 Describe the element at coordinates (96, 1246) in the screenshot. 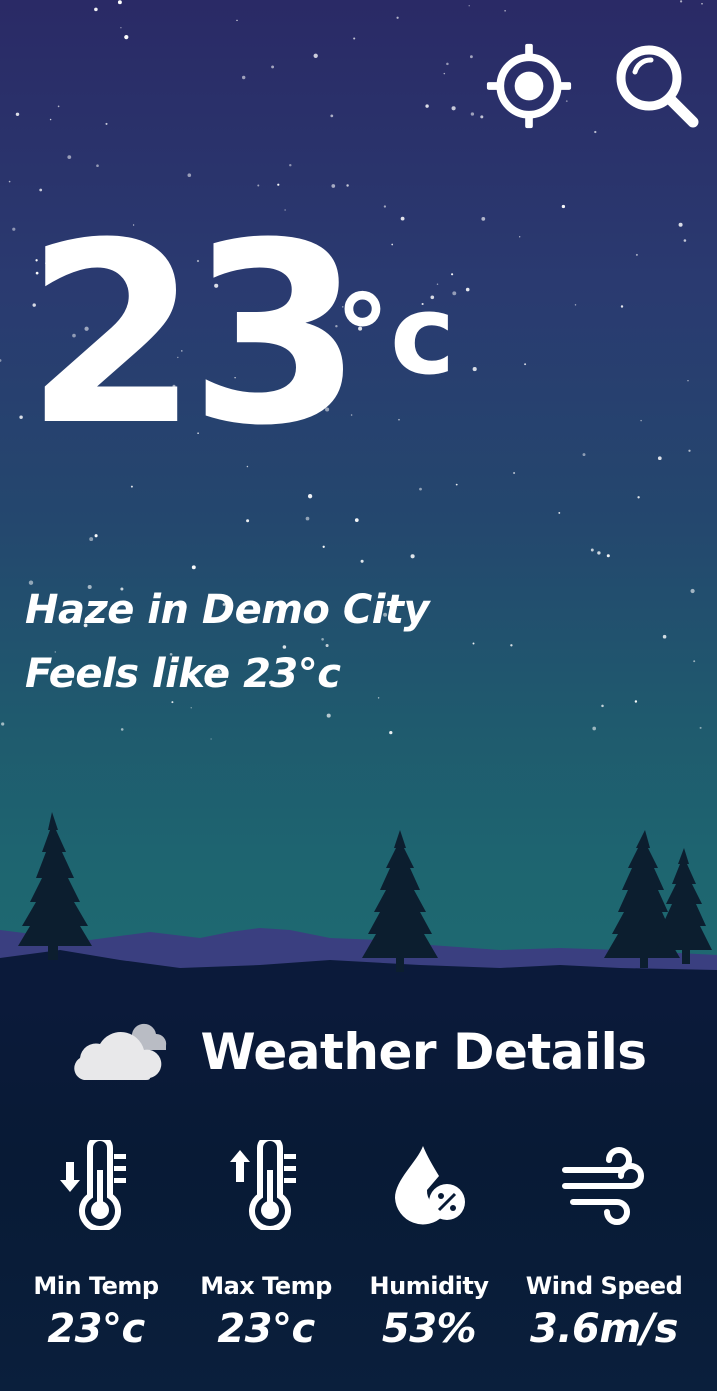

I see `detail-min-temp: Min Temp 23°c` at that location.